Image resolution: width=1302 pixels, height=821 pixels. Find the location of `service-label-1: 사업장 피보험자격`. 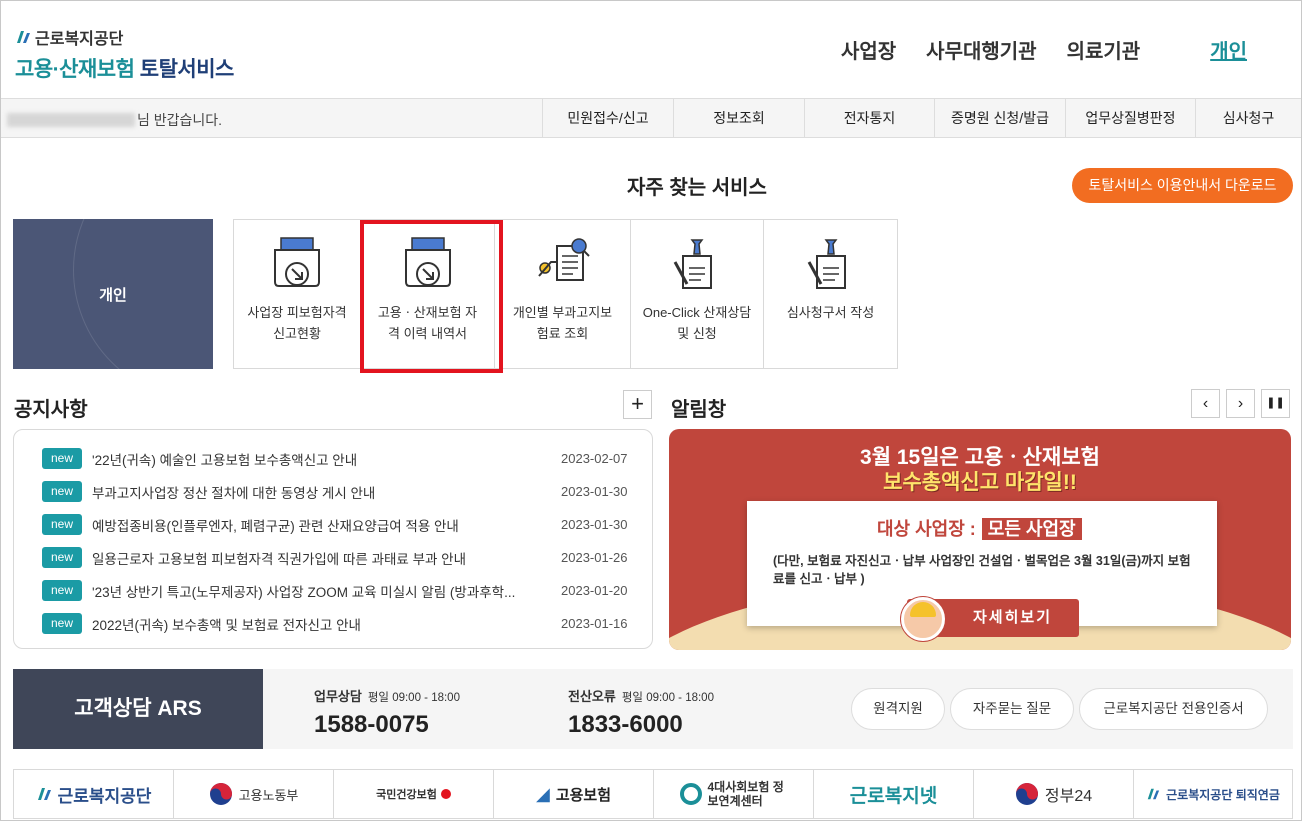

service-label-1: 사업장 피보험자격 is located at coordinates (297, 312).